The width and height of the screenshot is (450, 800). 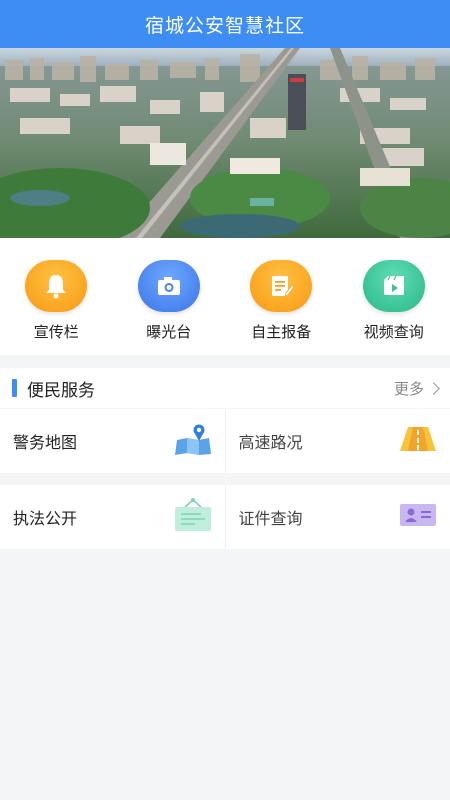 What do you see at coordinates (169, 332) in the screenshot?
I see `quick-action-label: 曝光台` at bounding box center [169, 332].